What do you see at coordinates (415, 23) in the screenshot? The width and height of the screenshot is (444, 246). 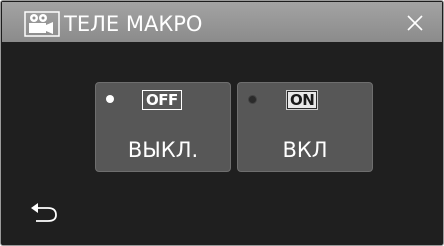 I see `close-icon` at bounding box center [415, 23].